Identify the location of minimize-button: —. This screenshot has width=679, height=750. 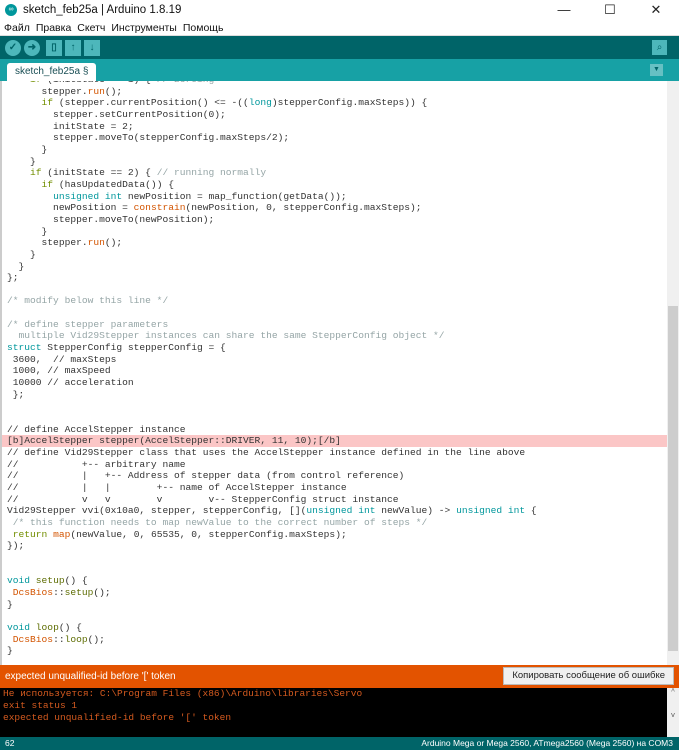
(564, 10).